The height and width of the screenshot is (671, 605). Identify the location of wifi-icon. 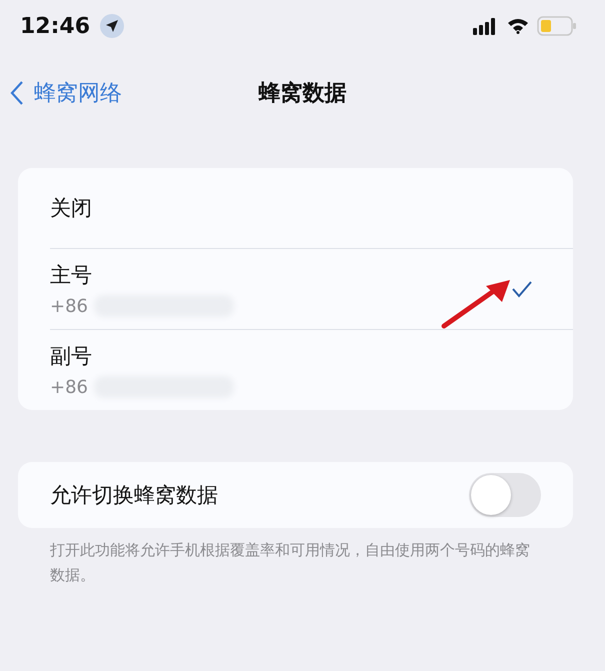
(518, 26).